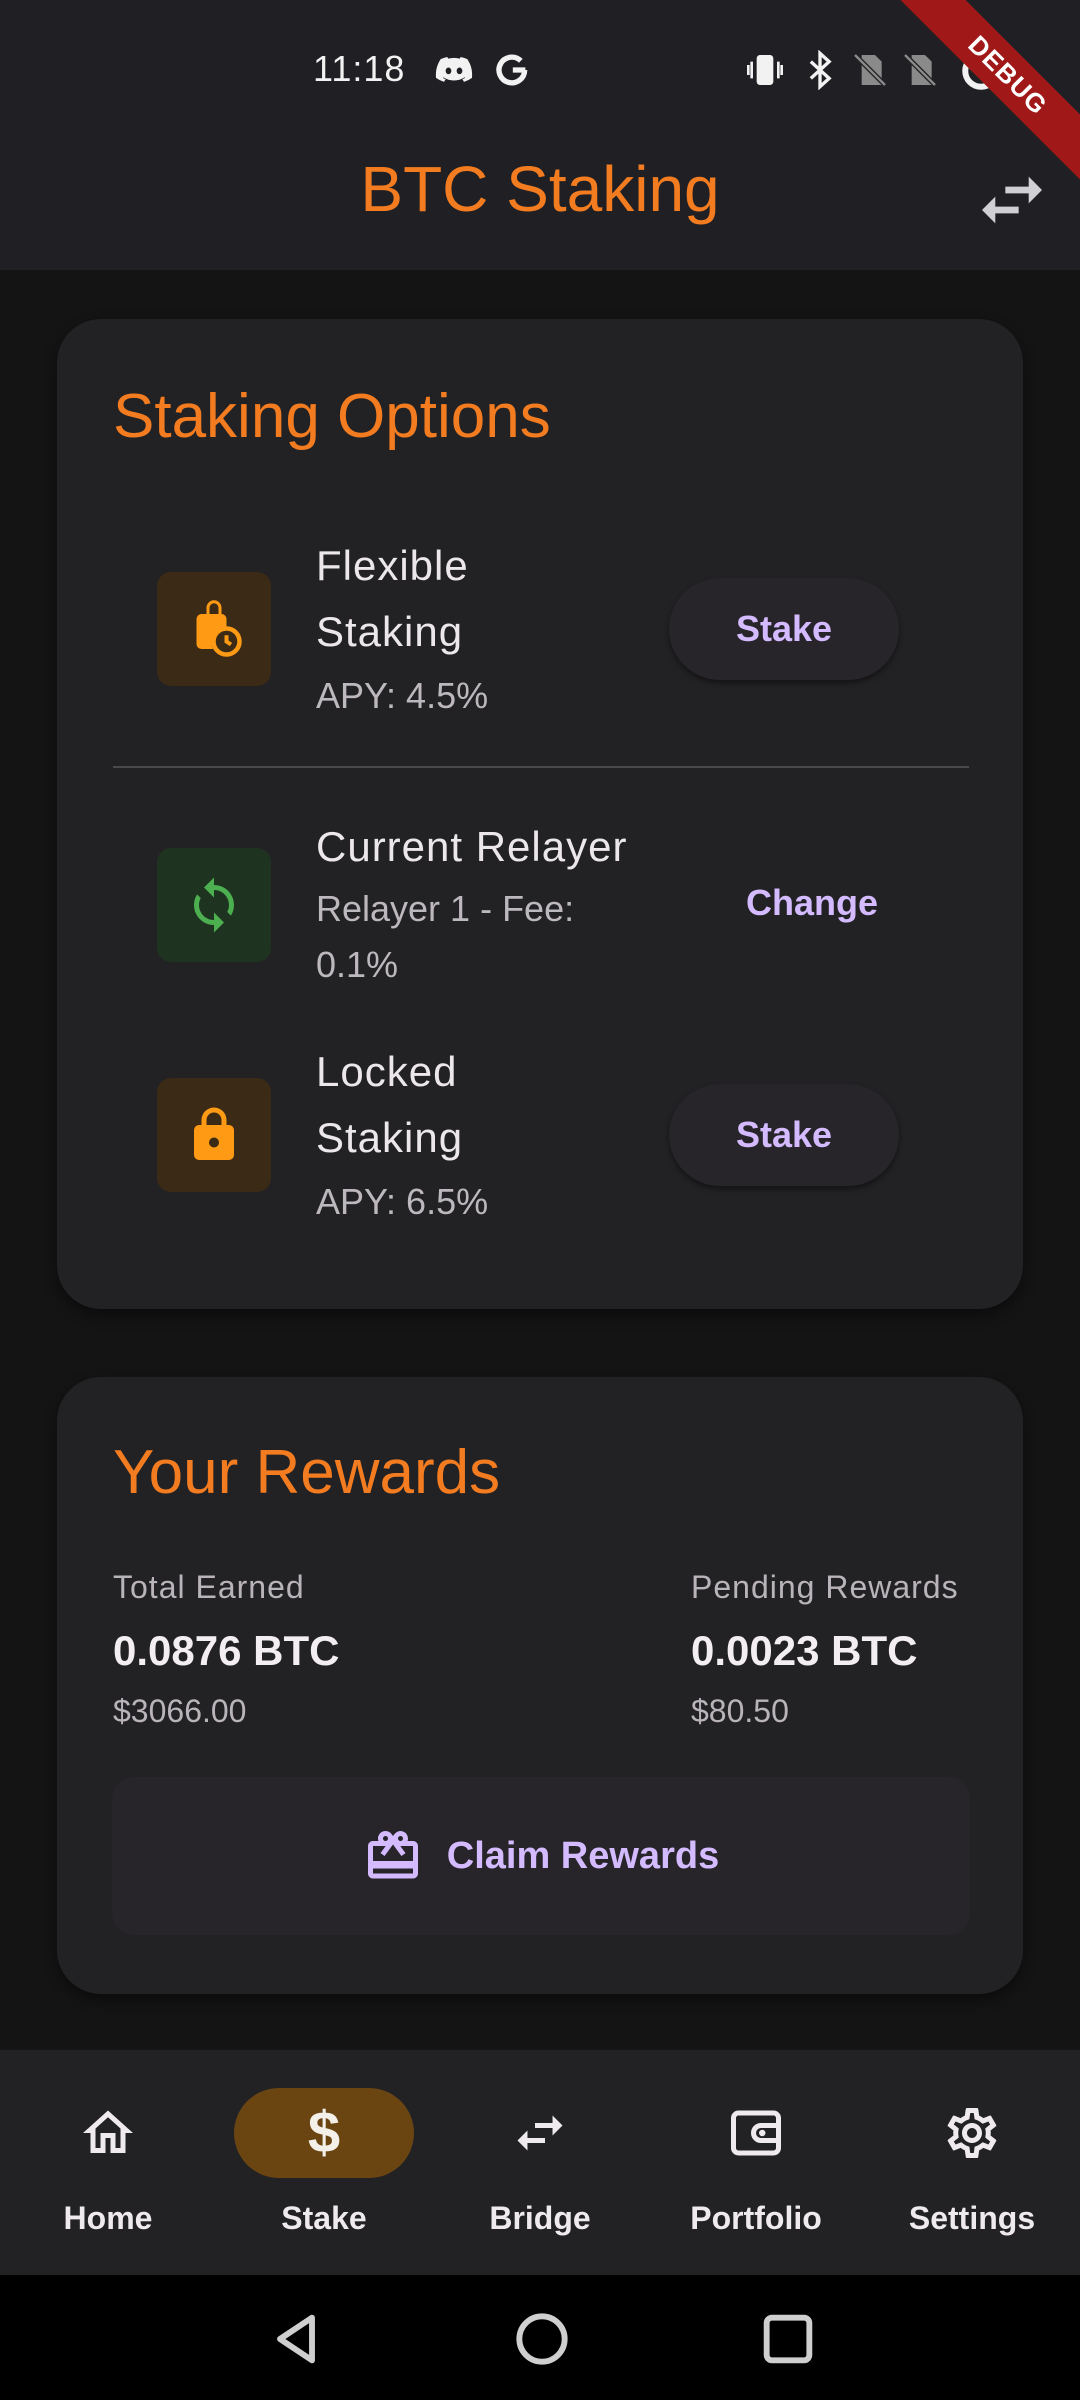 This screenshot has height=2400, width=1080. Describe the element at coordinates (108, 2218) in the screenshot. I see `nav-label-home: Home` at that location.